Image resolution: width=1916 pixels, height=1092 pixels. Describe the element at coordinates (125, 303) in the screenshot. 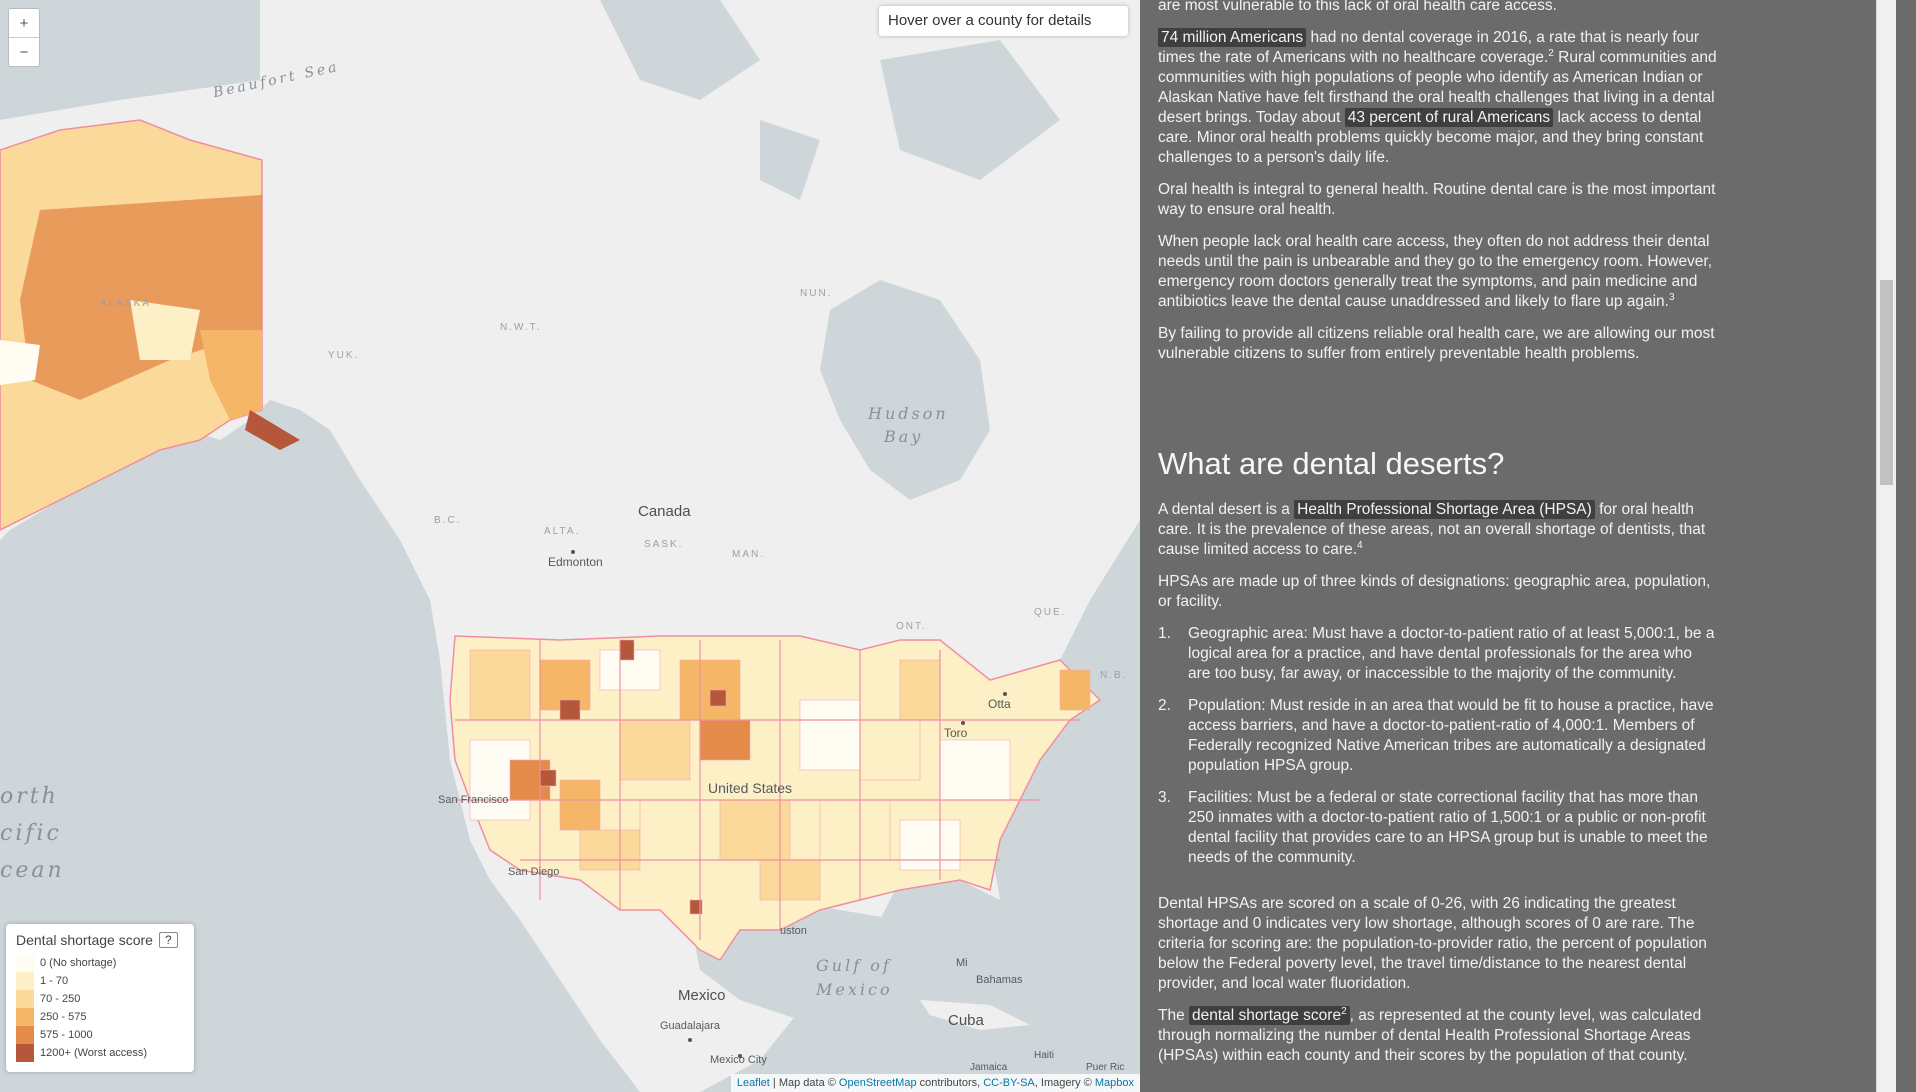

I see `alaska-label: ALASKA` at that location.